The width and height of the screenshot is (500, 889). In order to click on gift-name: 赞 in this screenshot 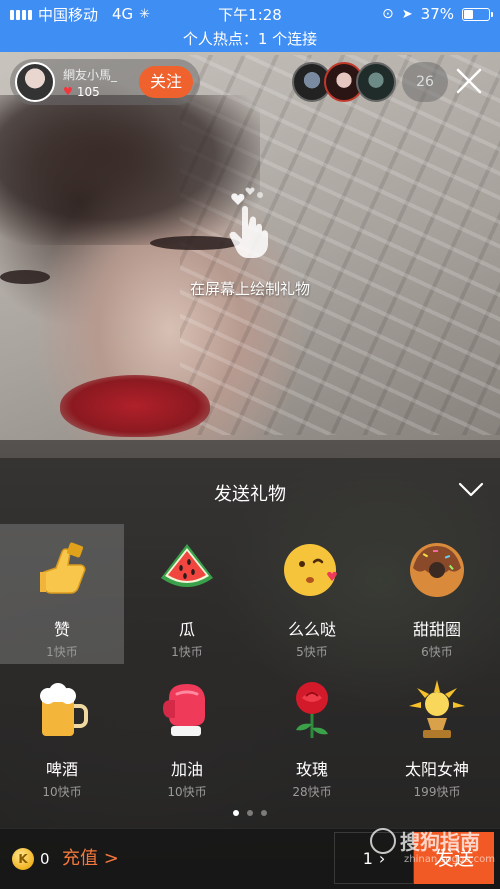, I will do `click(61, 629)`.